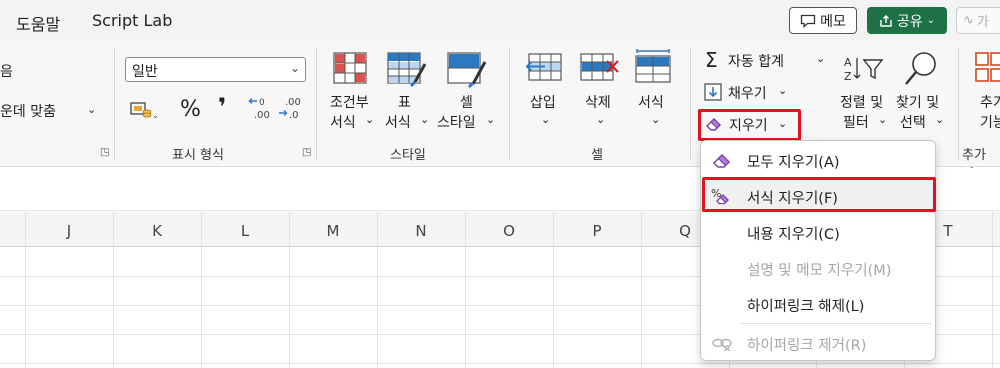 The image size is (1000, 368). Describe the element at coordinates (808, 21) in the screenshot. I see `comment-icon` at that location.